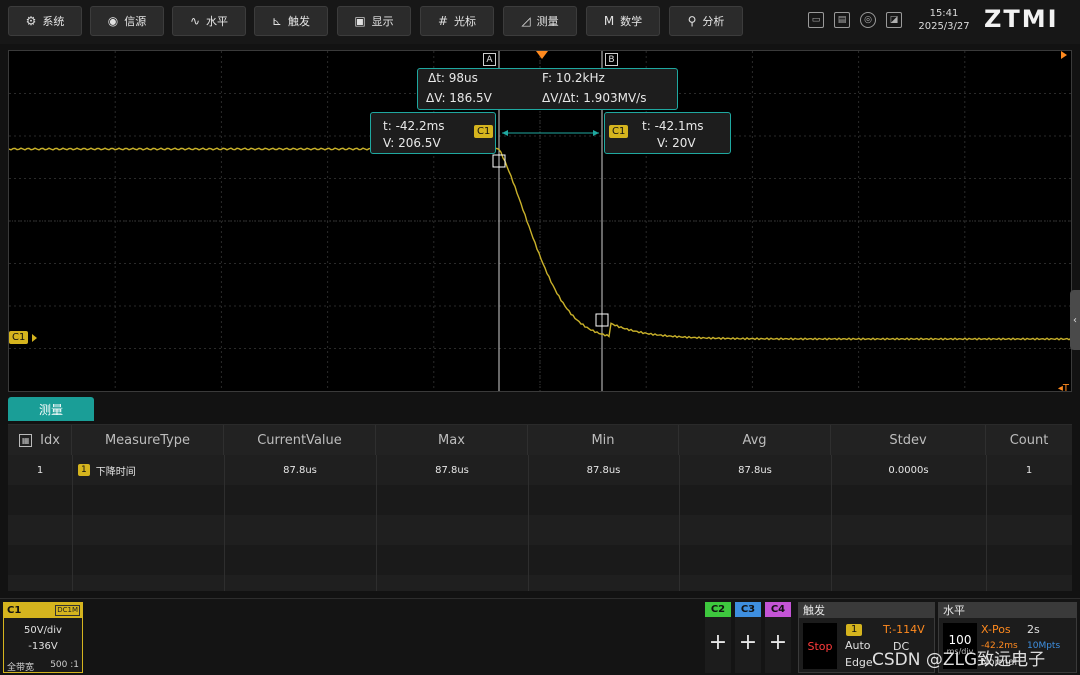 The width and height of the screenshot is (1080, 675). I want to click on display-button: ▣ 显示, so click(374, 21).